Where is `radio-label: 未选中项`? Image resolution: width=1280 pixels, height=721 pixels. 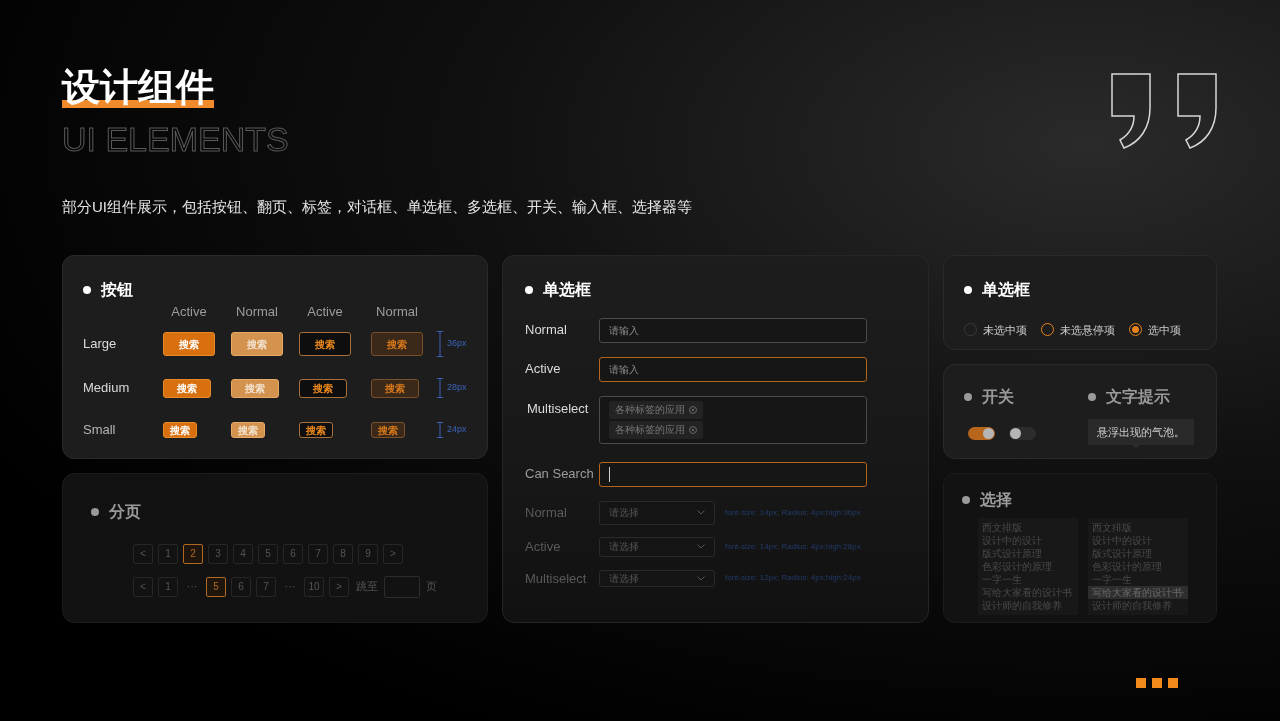
radio-label: 未选中项 is located at coordinates (1005, 330).